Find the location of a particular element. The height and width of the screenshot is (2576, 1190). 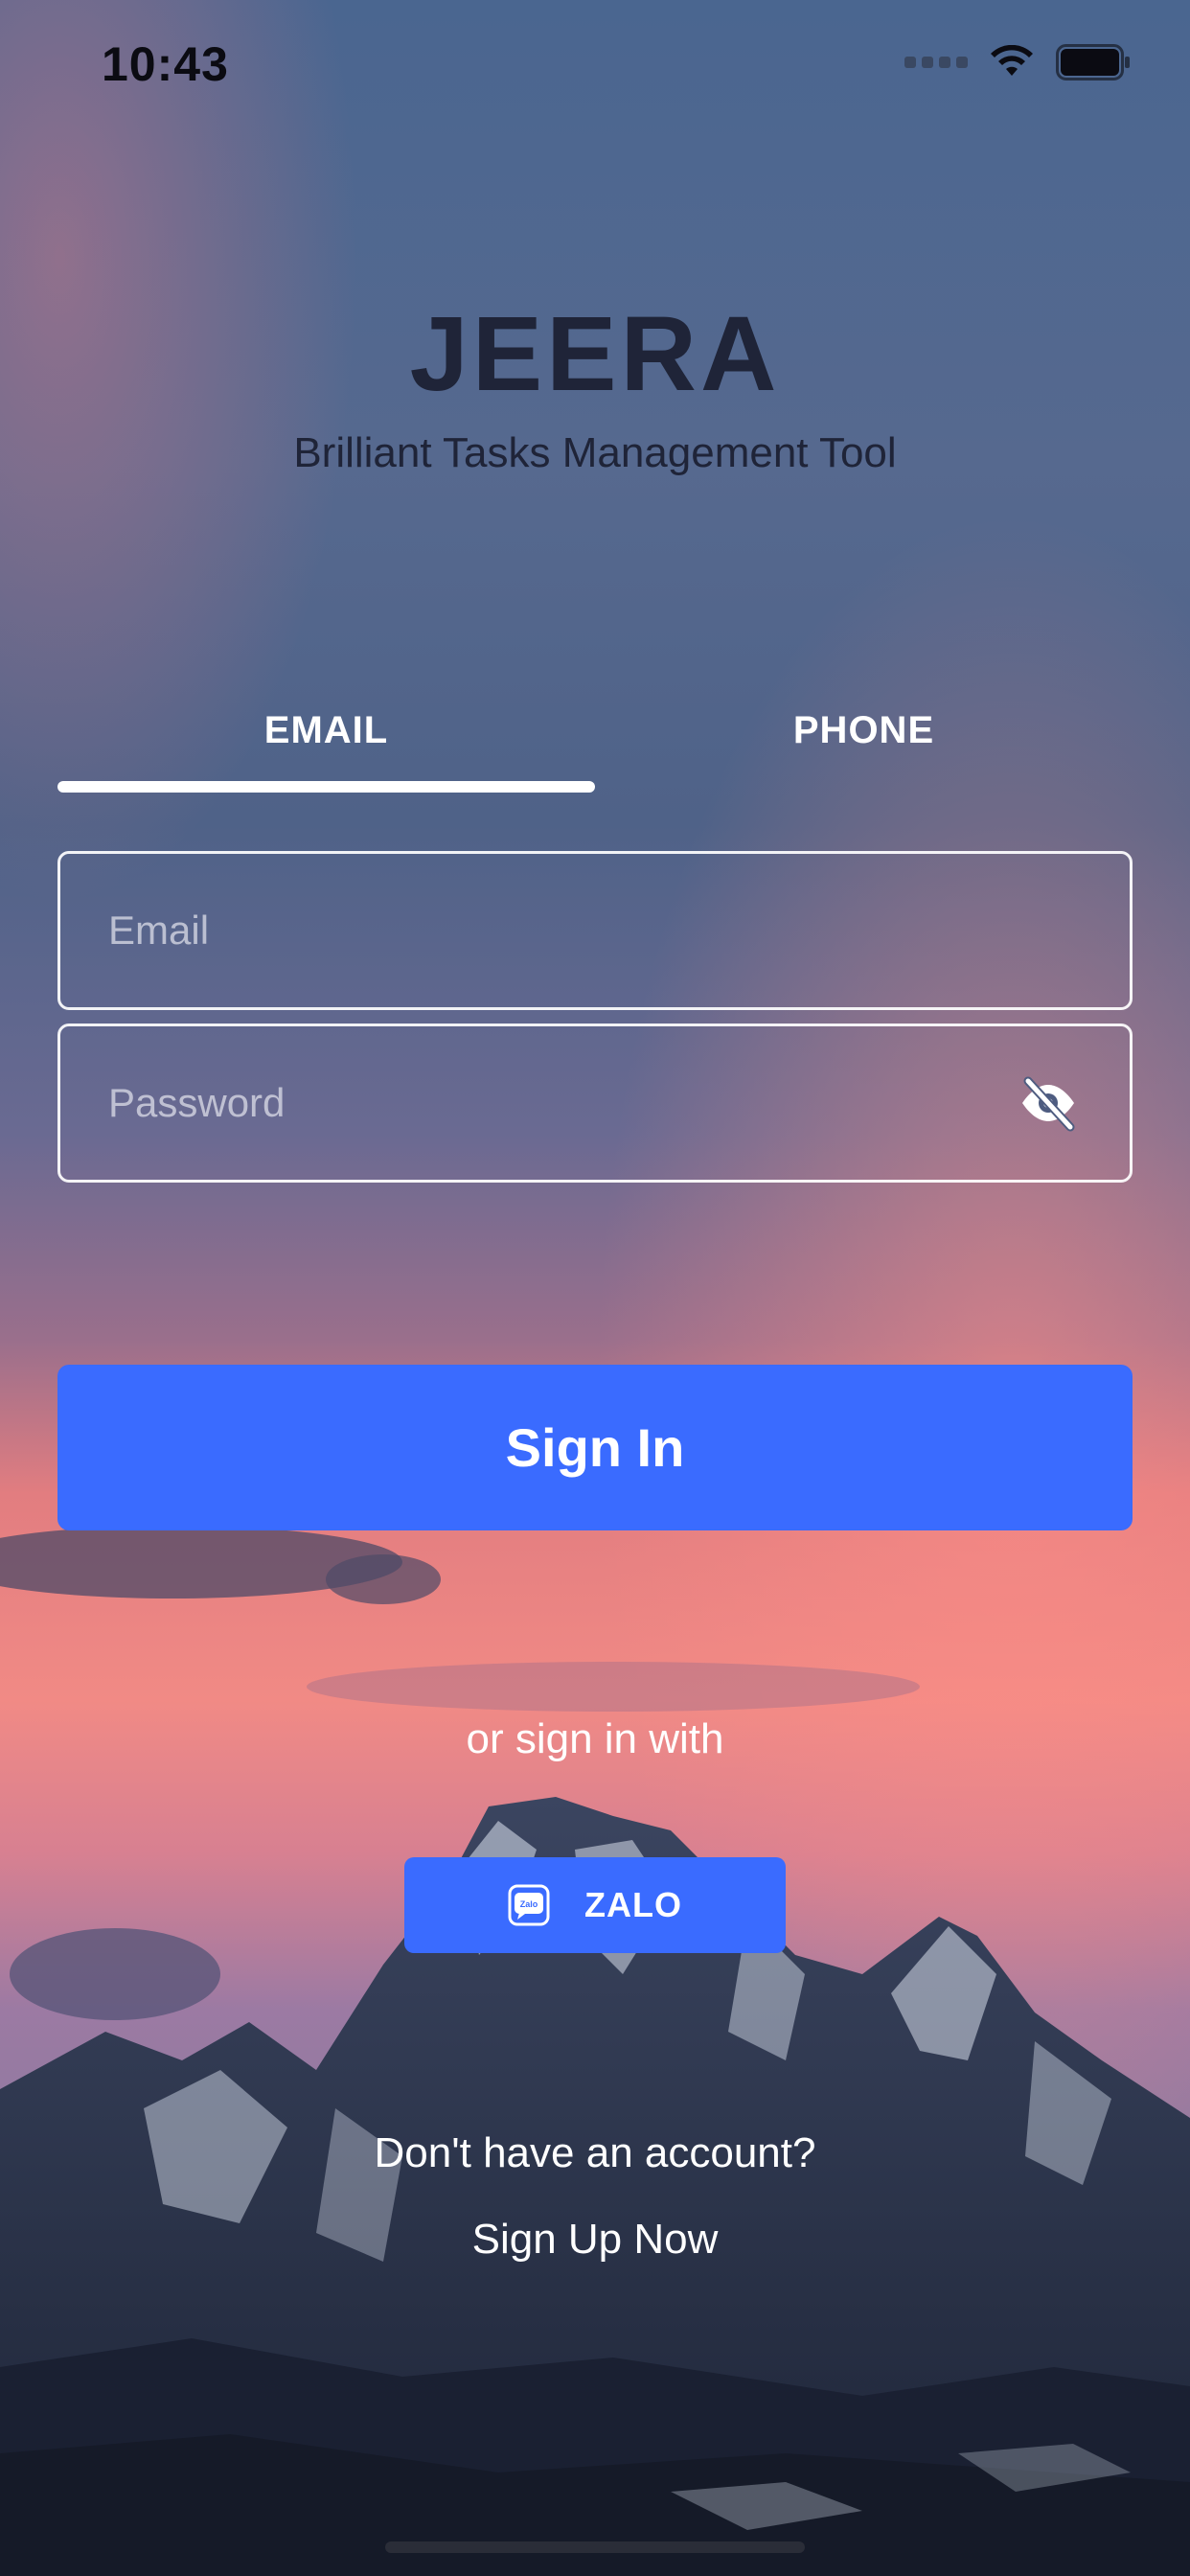

tab-email: EMAIL is located at coordinates (326, 738).